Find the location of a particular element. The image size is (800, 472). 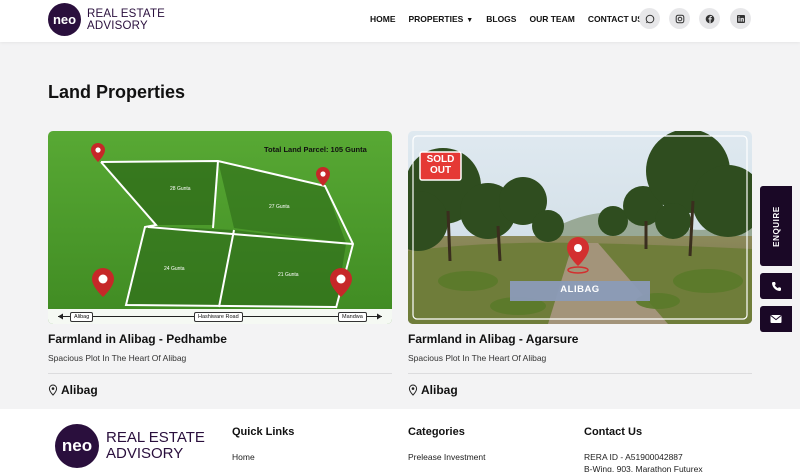

road-label-hashiware: Hashiware Road is located at coordinates (218, 317).